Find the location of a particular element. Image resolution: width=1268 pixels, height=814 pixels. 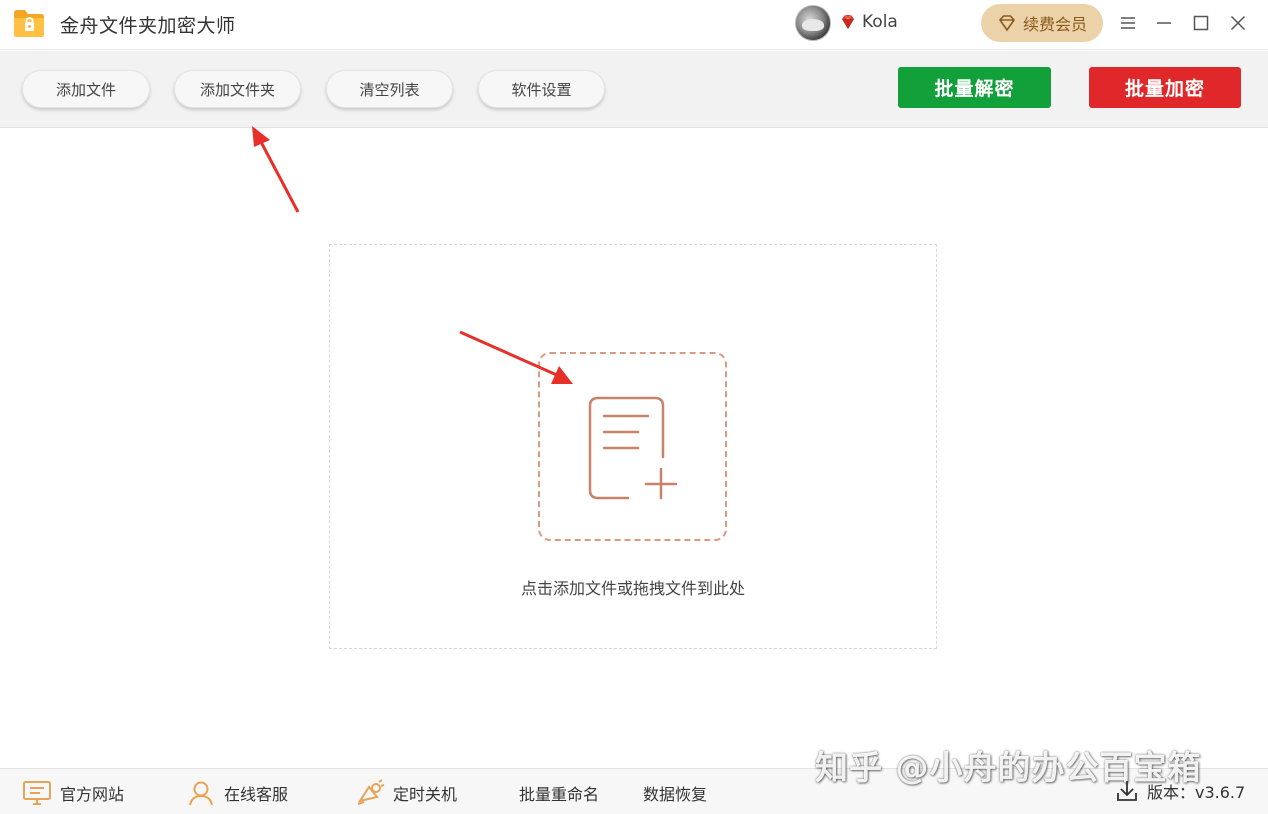

maximize-button is located at coordinates (1201, 23).